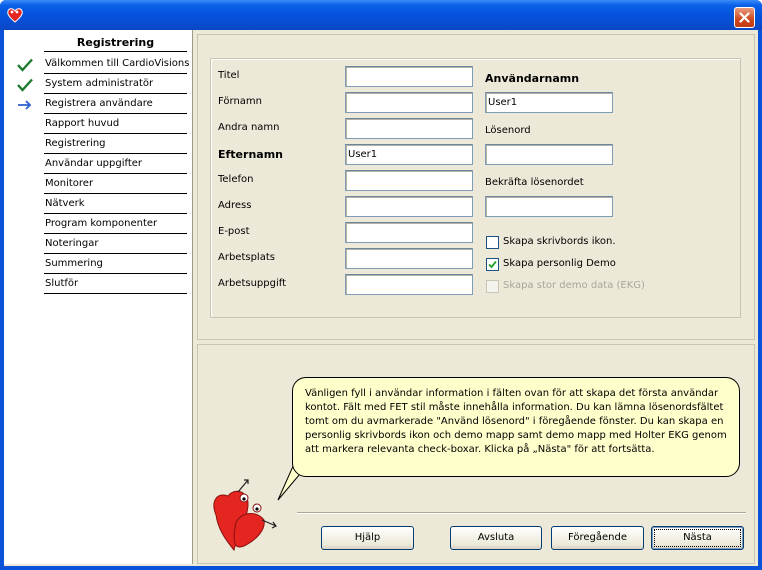 This screenshot has width=762, height=570. What do you see at coordinates (240, 101) in the screenshot?
I see `first-name-label: Förnamn` at bounding box center [240, 101].